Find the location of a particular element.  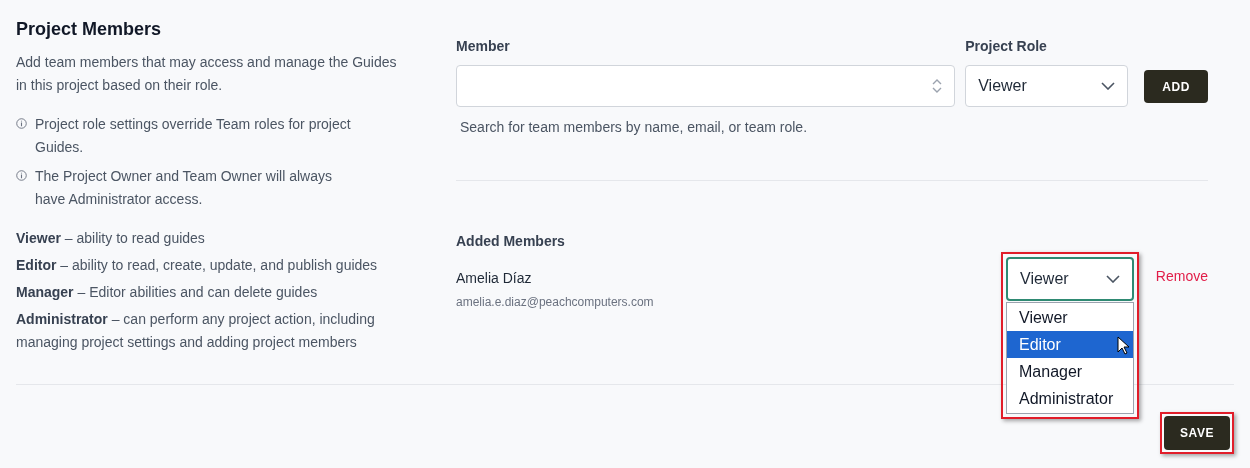

section-title: Project Members is located at coordinates (89, 29).